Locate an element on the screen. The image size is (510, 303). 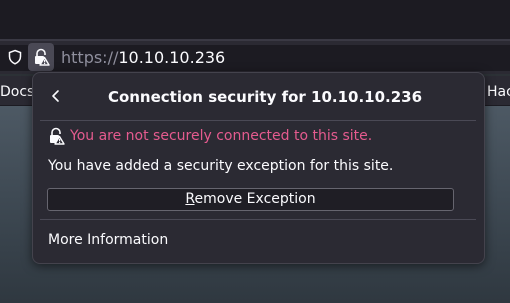
back-button is located at coordinates (56, 96).